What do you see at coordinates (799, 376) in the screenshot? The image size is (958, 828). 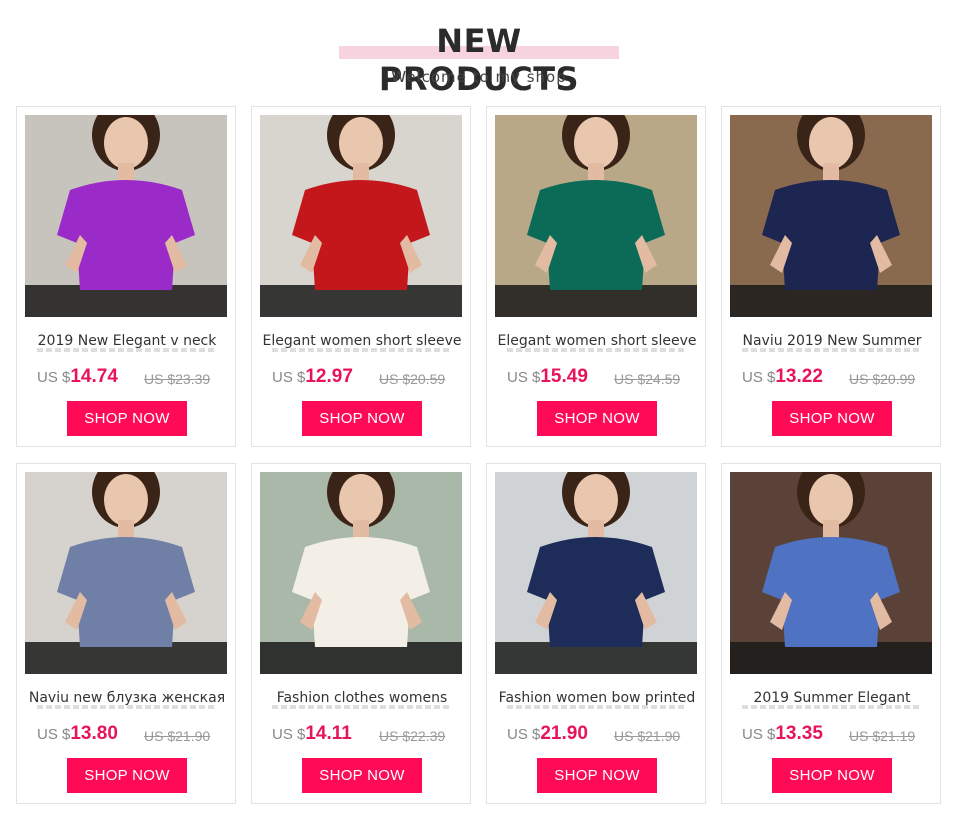 I see `sale-price: 13.22` at bounding box center [799, 376].